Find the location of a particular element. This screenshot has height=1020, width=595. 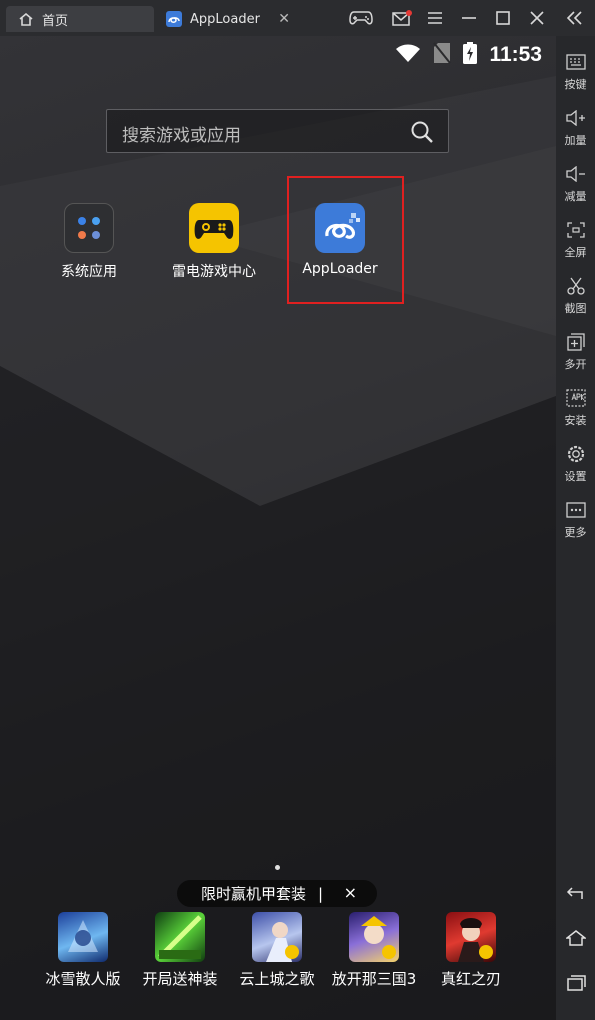

sidebar-item-label: 加量 is located at coordinates (575, 140).